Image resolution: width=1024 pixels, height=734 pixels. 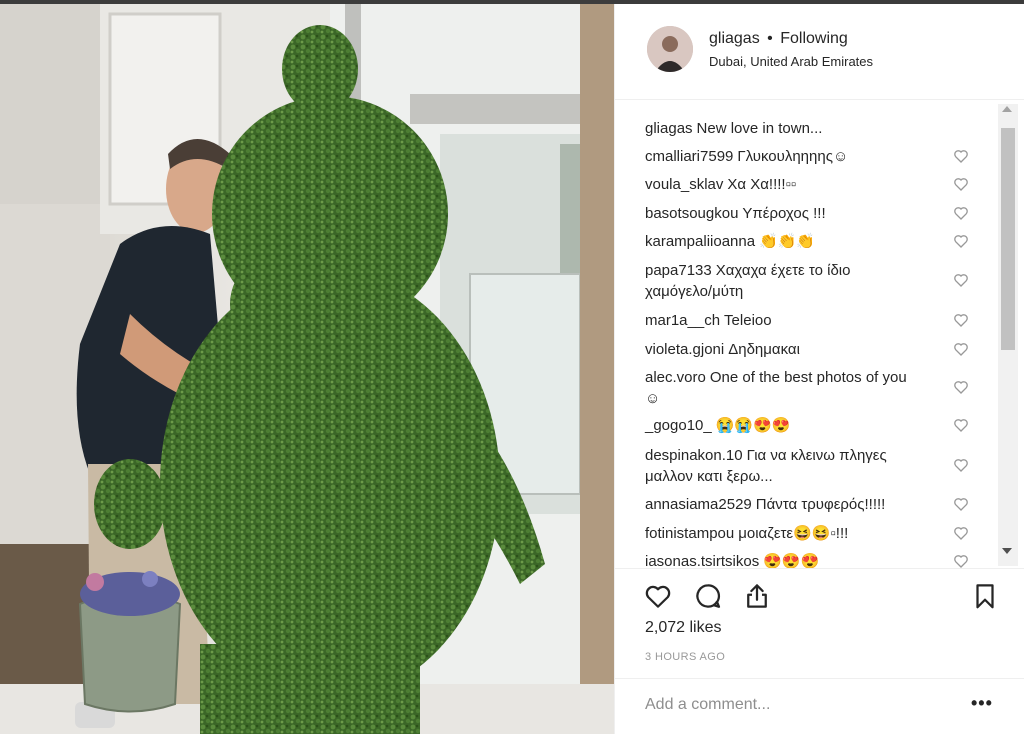 I want to click on post-actions: 2,072 likes 3 HOURS AGO, so click(x=819, y=623).